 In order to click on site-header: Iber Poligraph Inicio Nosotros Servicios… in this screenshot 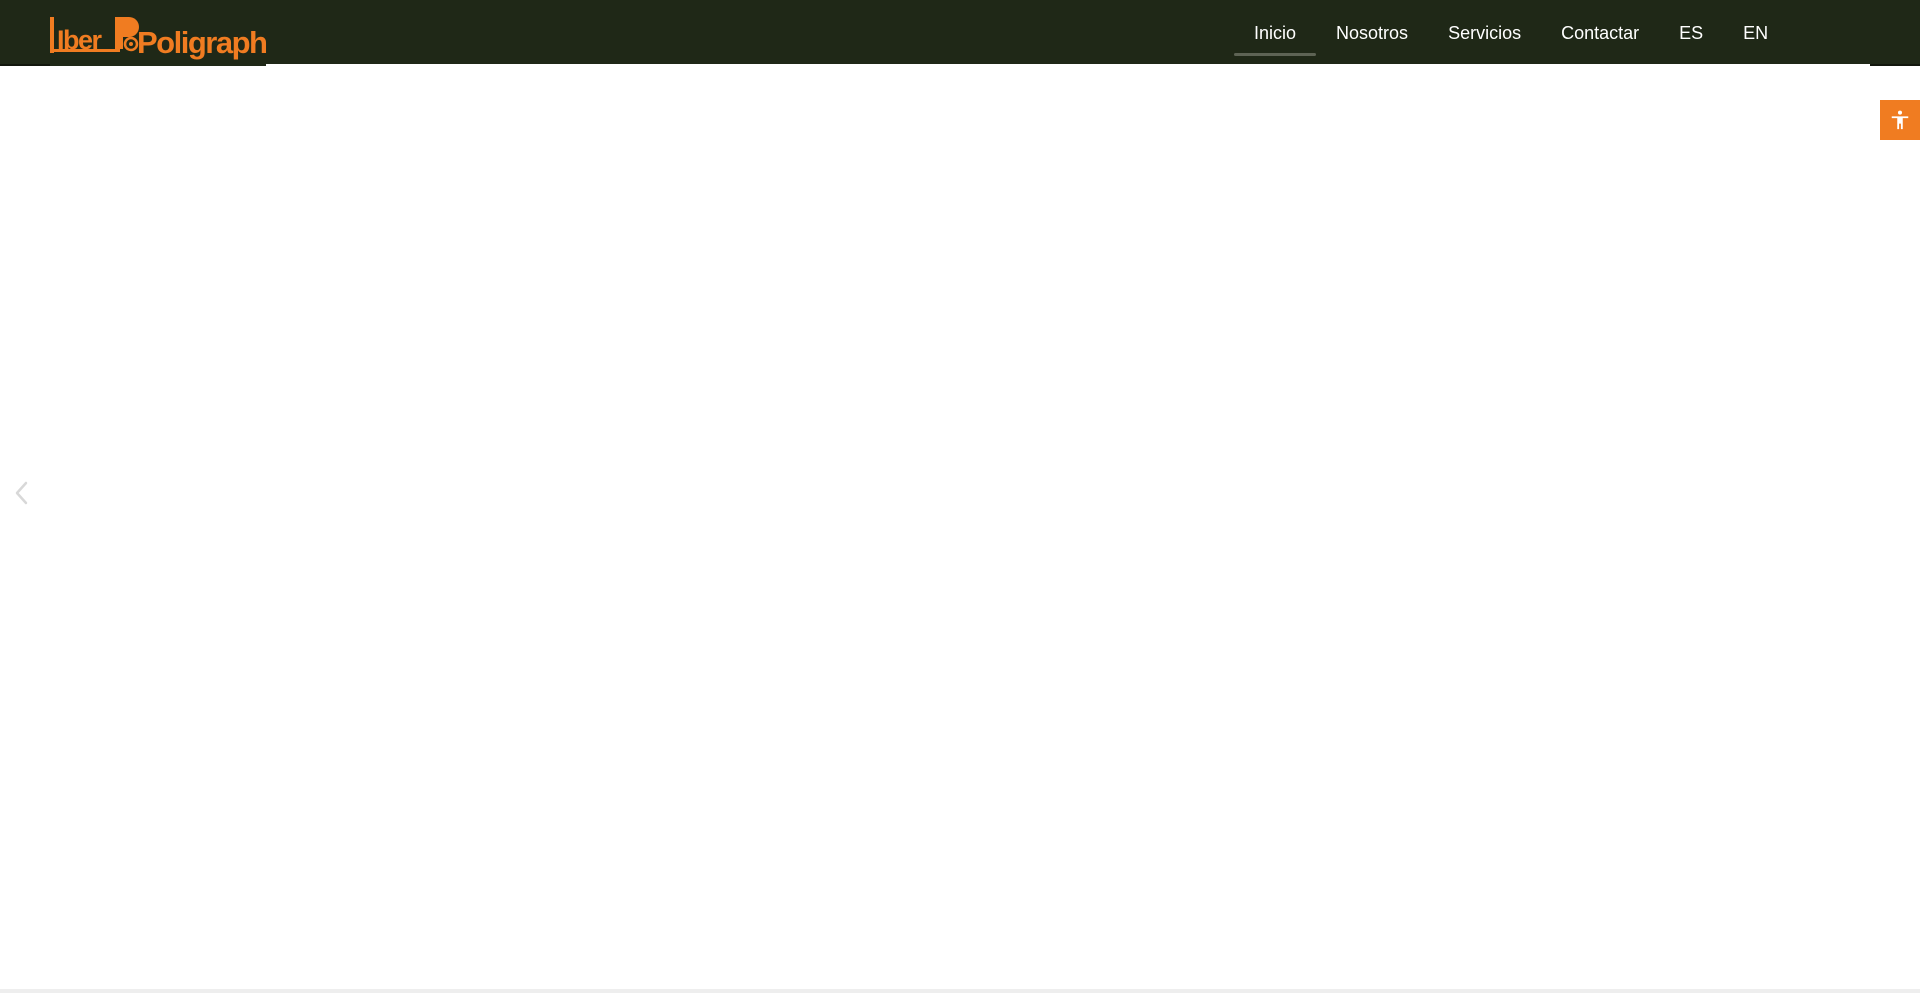, I will do `click(960, 33)`.